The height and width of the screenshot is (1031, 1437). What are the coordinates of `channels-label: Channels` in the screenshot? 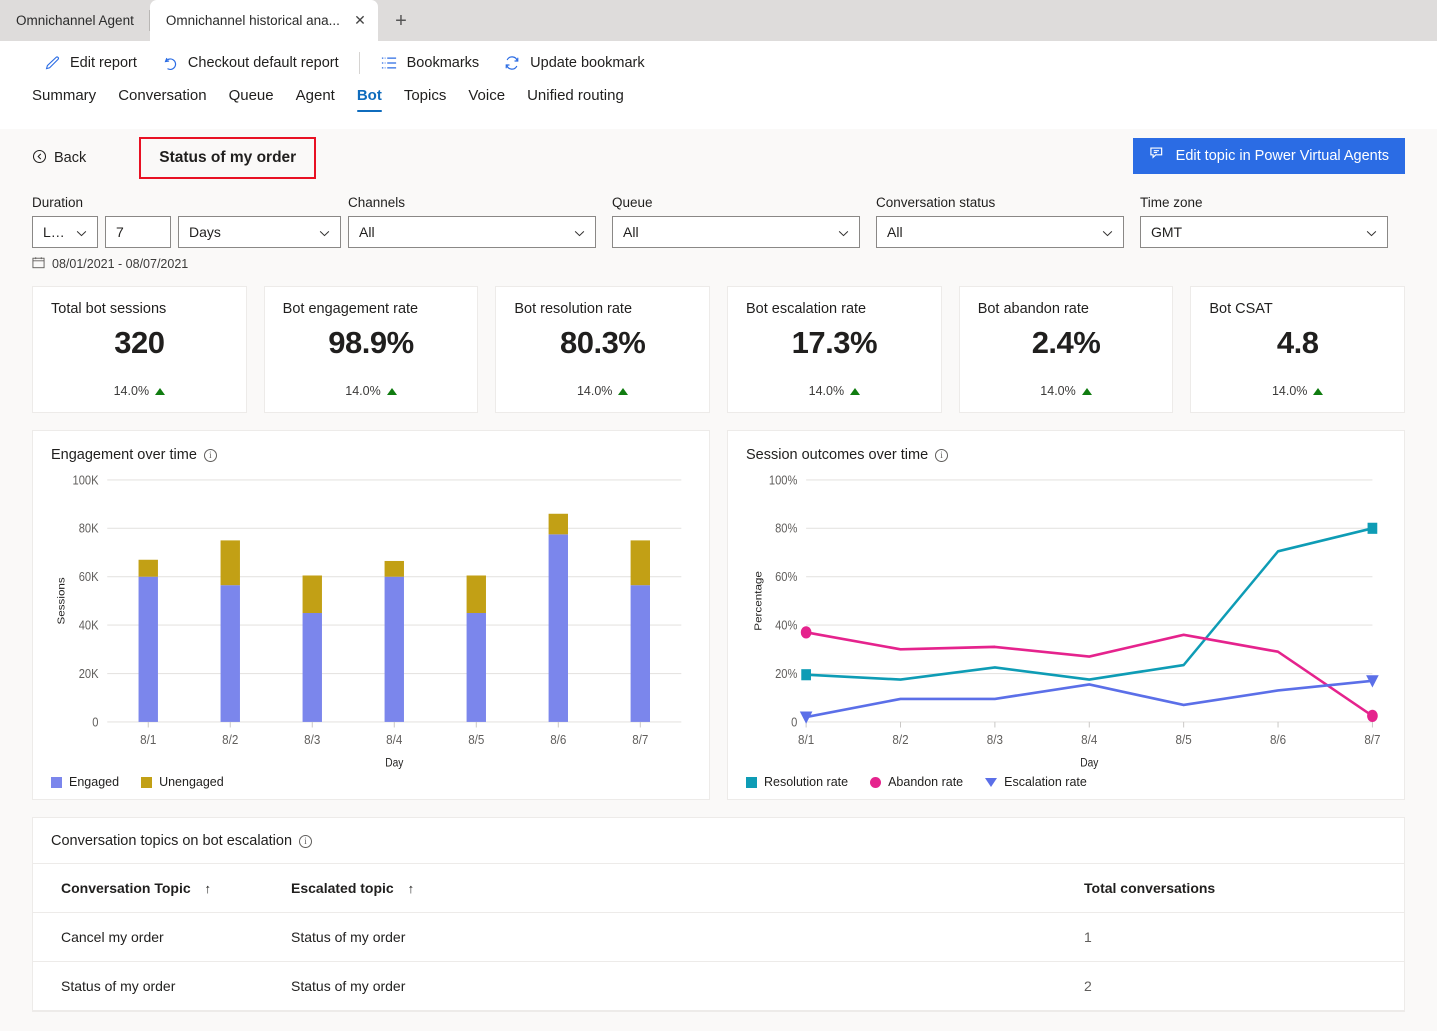 It's located at (377, 202).